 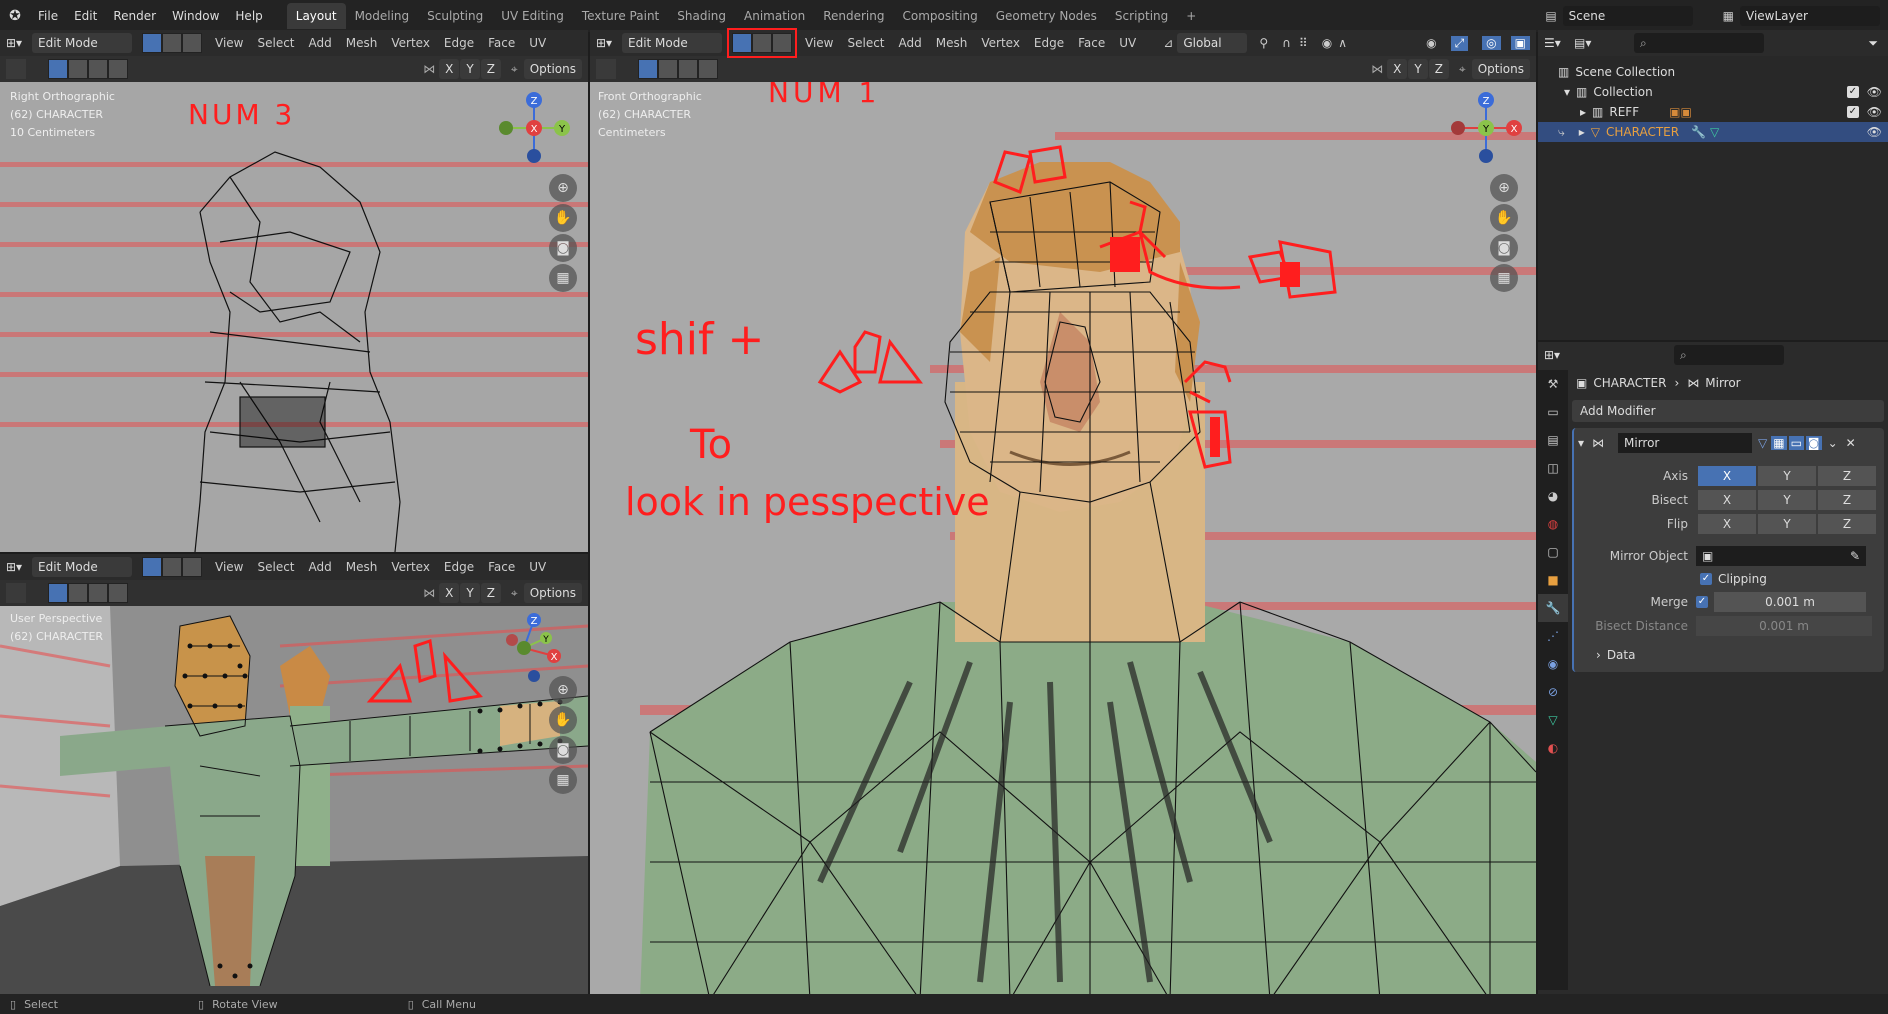 I want to click on gizmo-toggle-icon: ⤢, so click(x=1459, y=43).